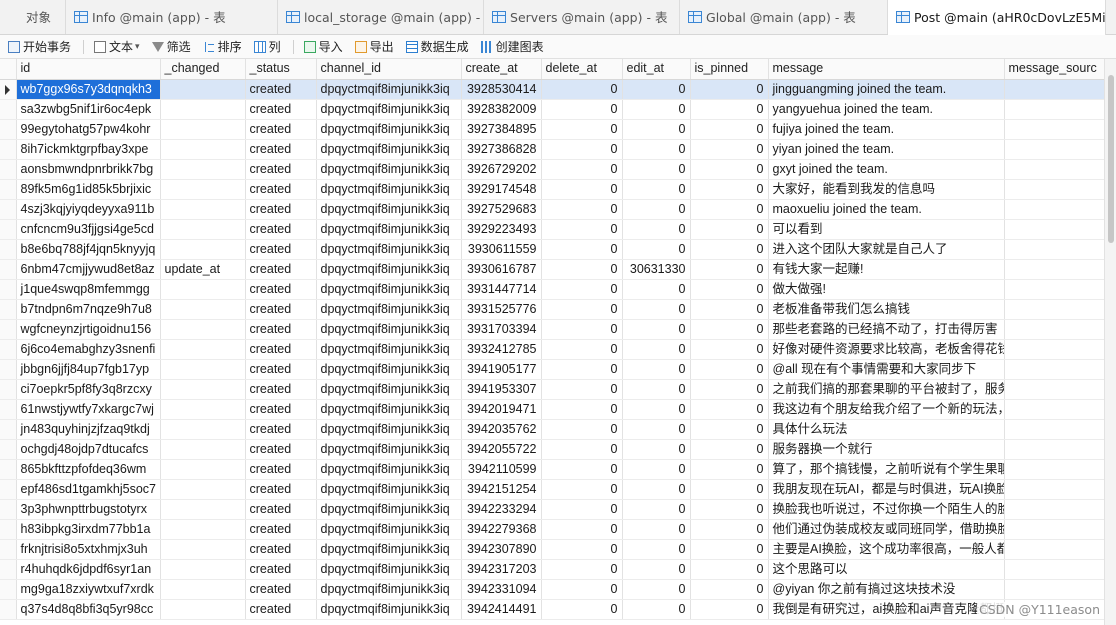 The width and height of the screenshot is (1116, 625). Describe the element at coordinates (501, 409) in the screenshot. I see `cell-create-at: 3942019471` at that location.